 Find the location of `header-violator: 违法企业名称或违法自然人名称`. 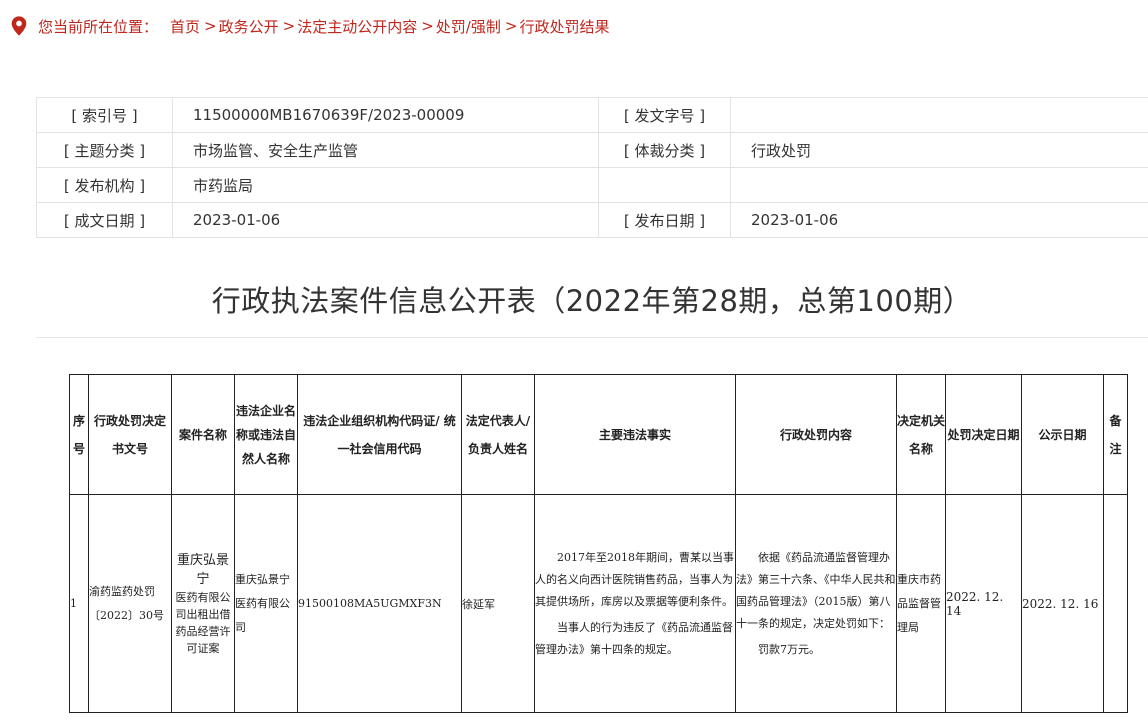

header-violator: 违法企业名称或违法自然人名称 is located at coordinates (266, 434).